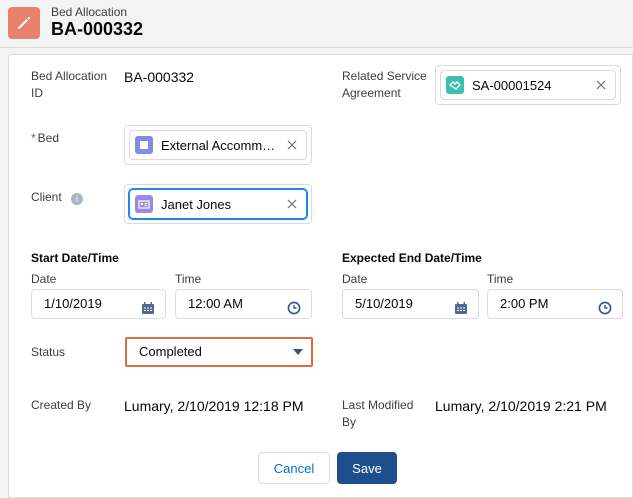 Image resolution: width=633 pixels, height=498 pixels. What do you see at coordinates (75, 258) in the screenshot?
I see `start-datetime-section: Start Date/Time` at bounding box center [75, 258].